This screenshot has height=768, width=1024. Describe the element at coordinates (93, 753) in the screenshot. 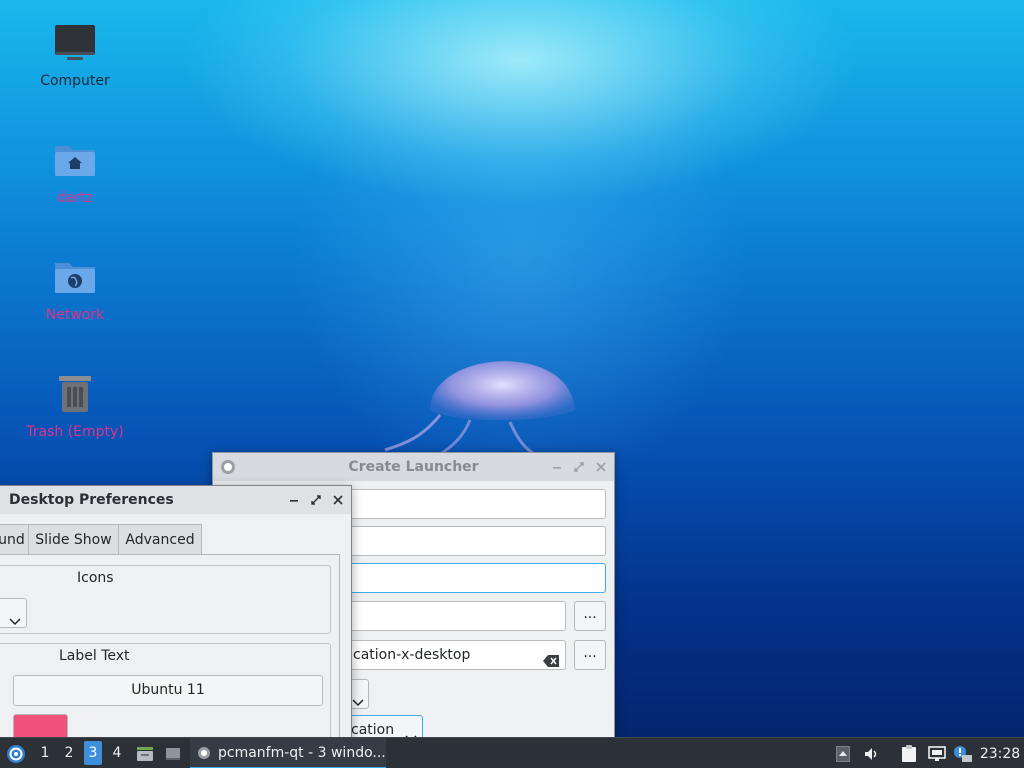

I see `desktop-switch-3: 3` at that location.